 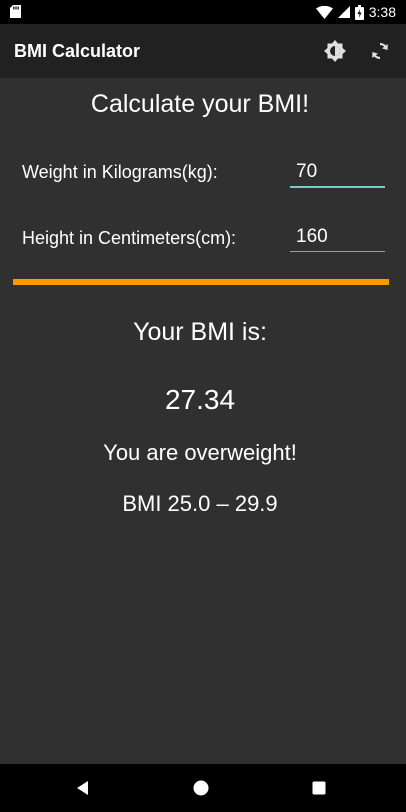 What do you see at coordinates (343, 12) in the screenshot?
I see `cell-signal-icon` at bounding box center [343, 12].